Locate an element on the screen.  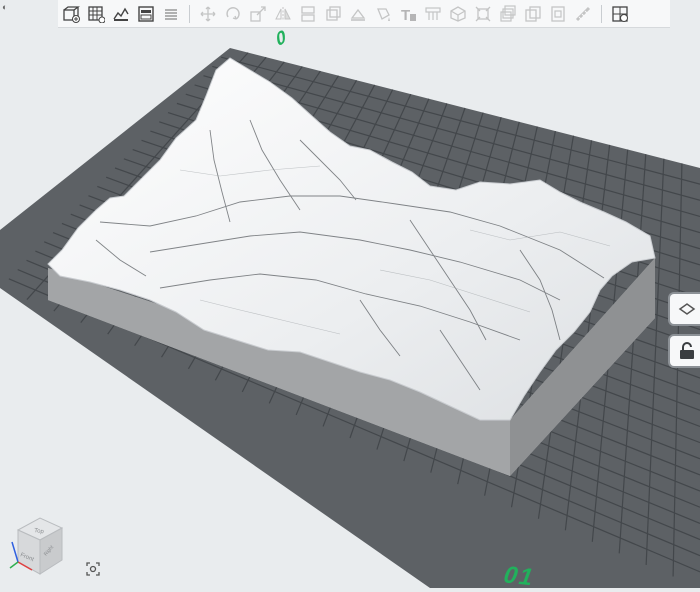
support-icon is located at coordinates (433, 13).